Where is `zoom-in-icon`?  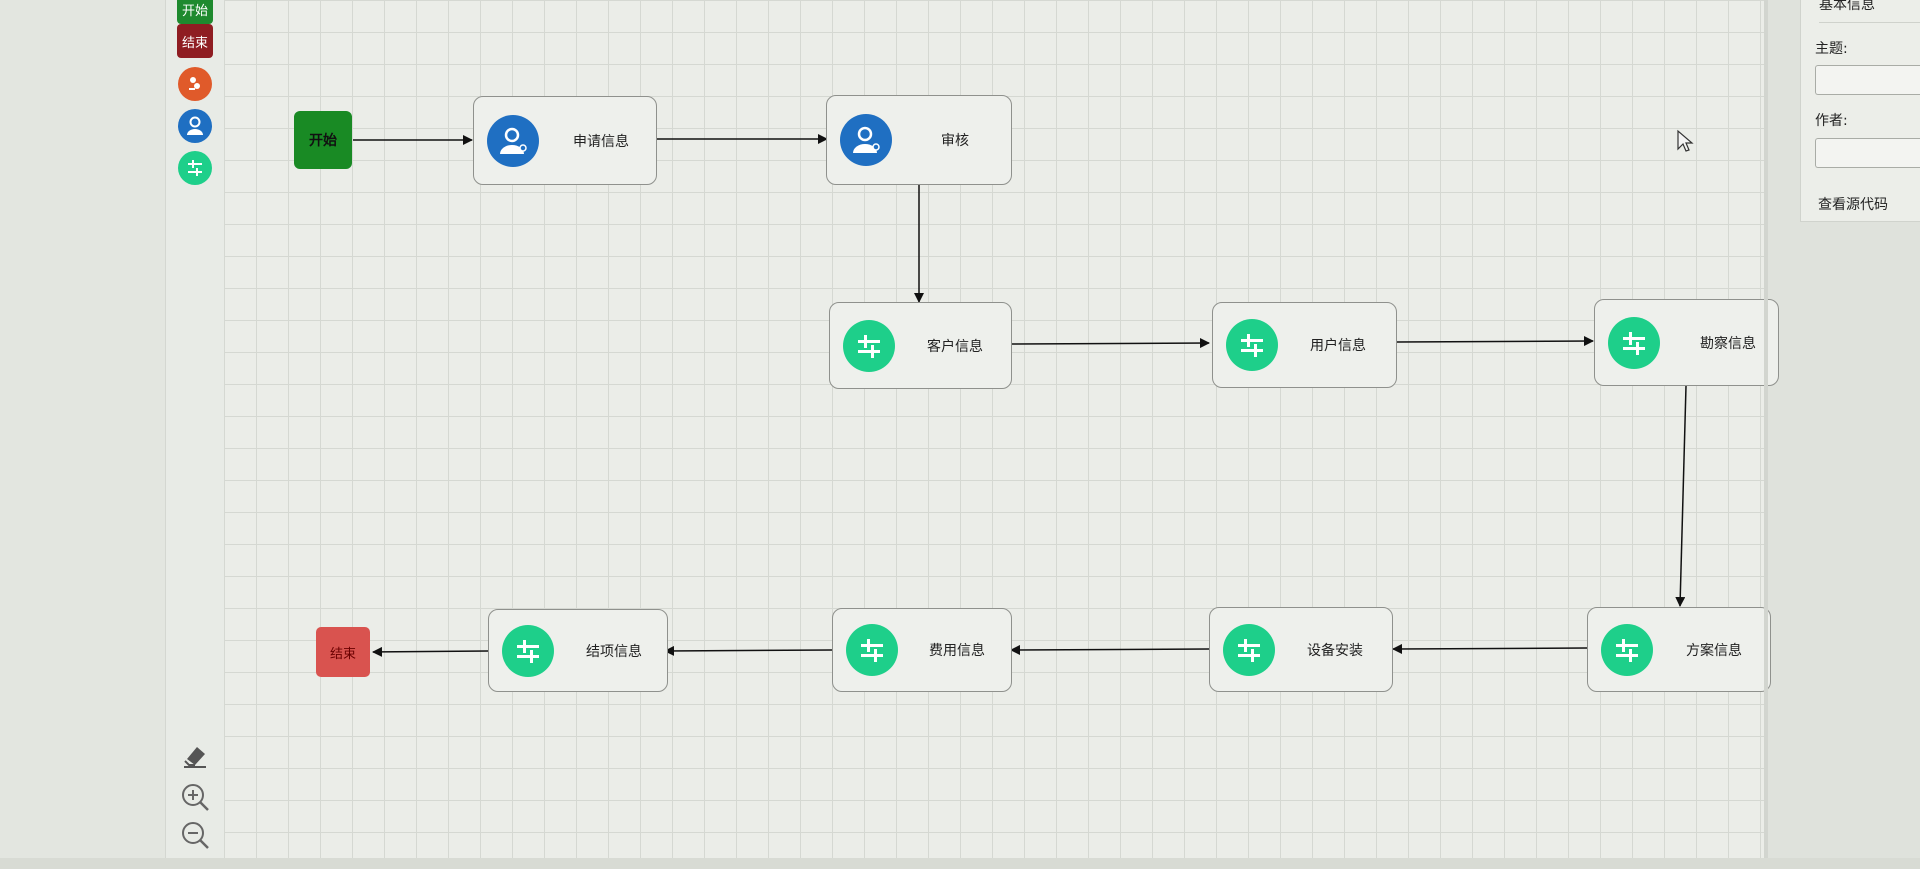
zoom-in-icon is located at coordinates (195, 797).